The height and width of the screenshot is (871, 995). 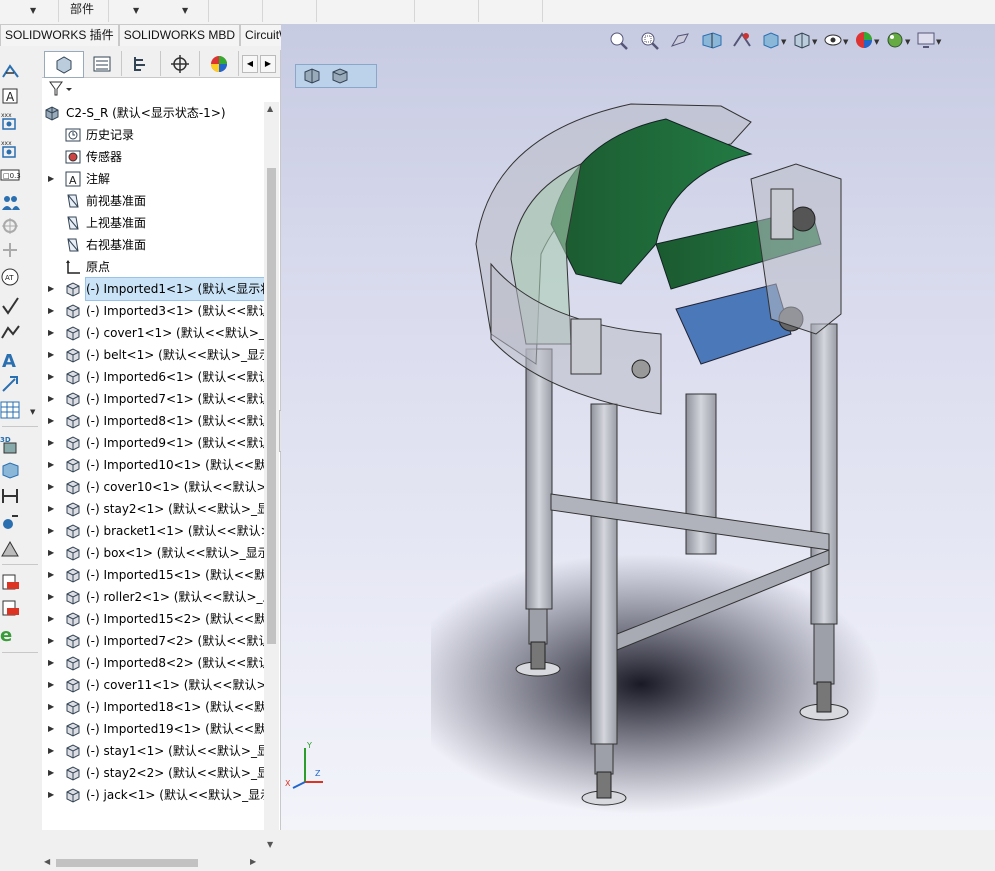 I want to click on view-orientation-icon: ▼, so click(x=775, y=40).